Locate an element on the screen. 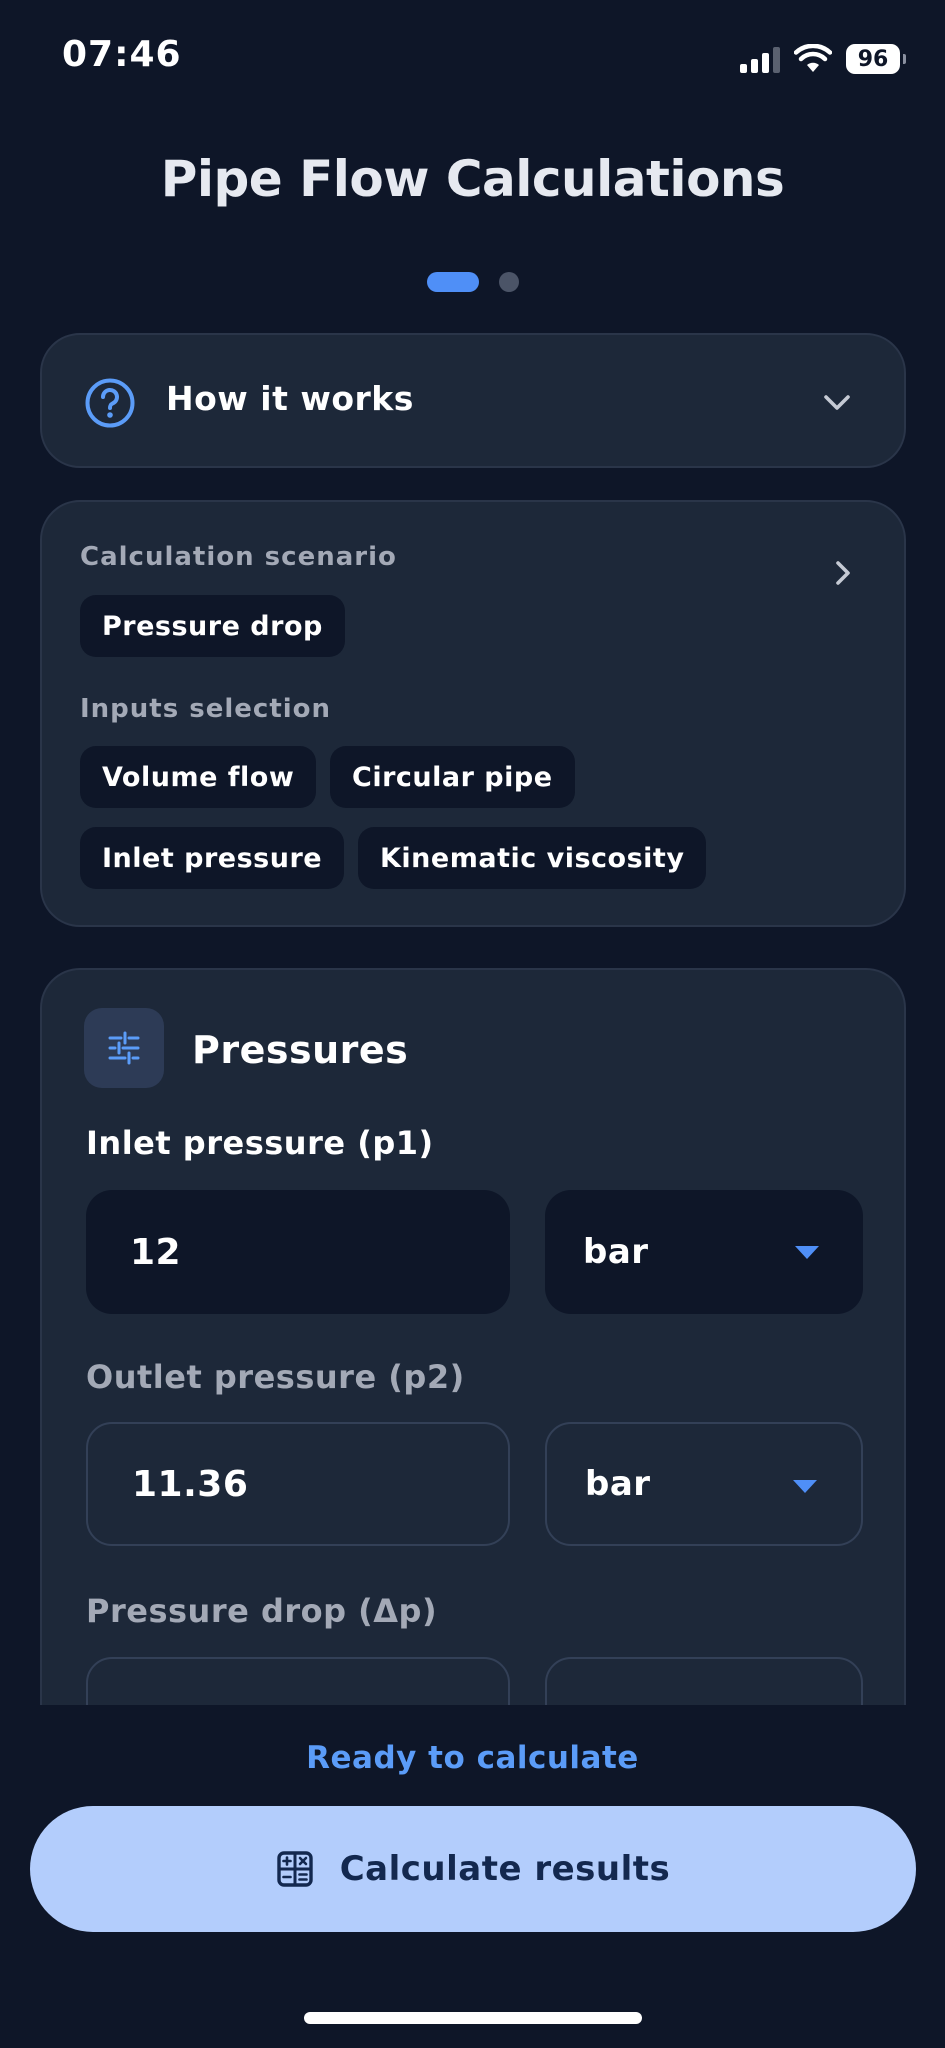 Image resolution: width=945 pixels, height=2048 pixels. calculate-results-label: Calculate results is located at coordinates (505, 1869).